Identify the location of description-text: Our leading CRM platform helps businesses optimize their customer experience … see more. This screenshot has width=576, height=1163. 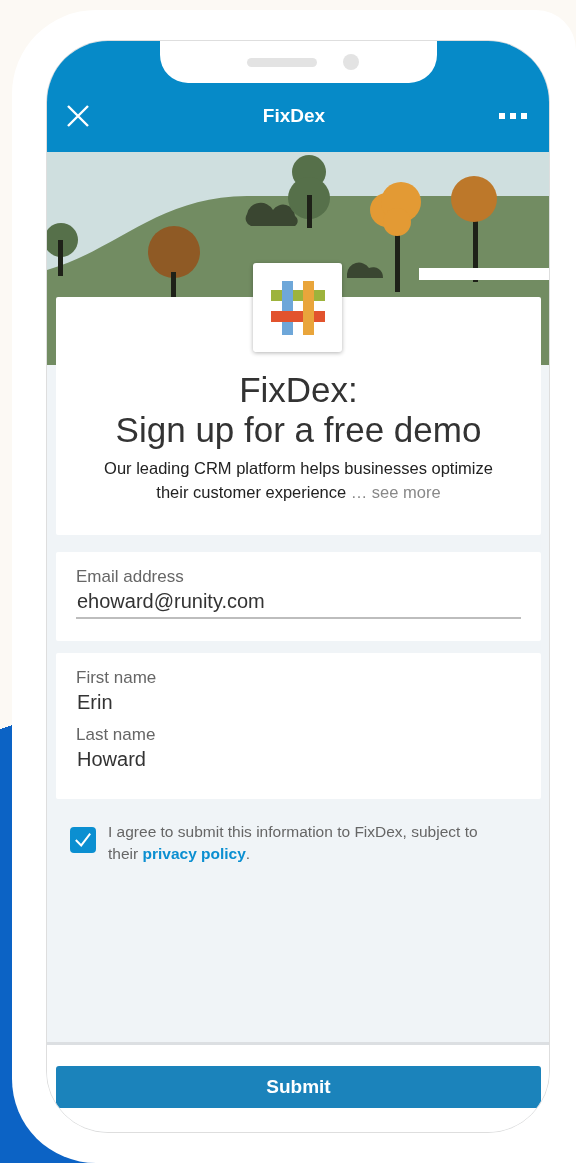
(298, 480).